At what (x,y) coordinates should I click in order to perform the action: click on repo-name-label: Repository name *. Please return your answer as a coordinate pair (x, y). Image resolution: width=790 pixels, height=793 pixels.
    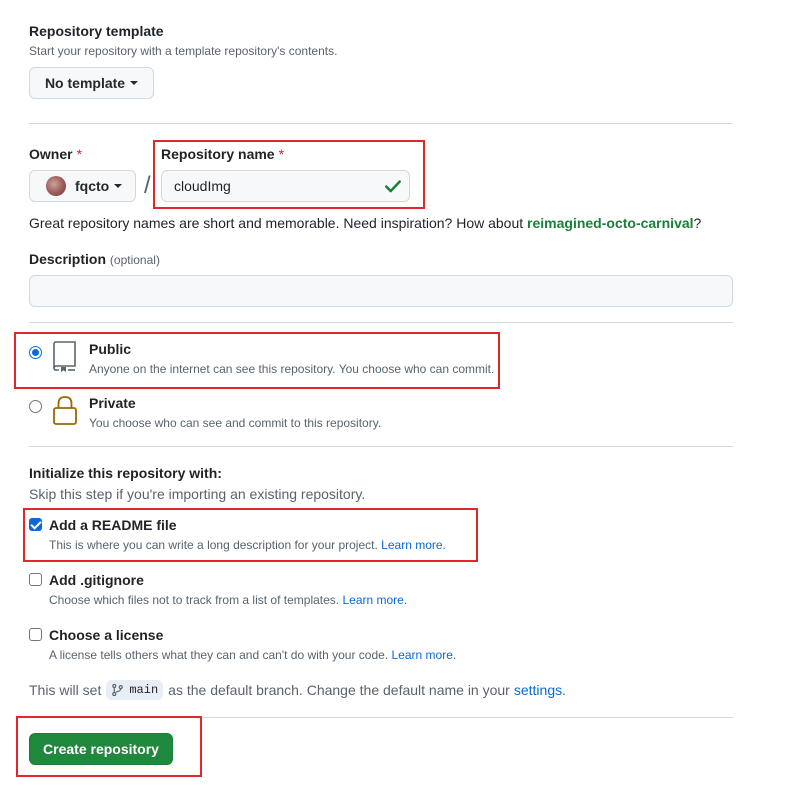
    Looking at the image, I should click on (222, 154).